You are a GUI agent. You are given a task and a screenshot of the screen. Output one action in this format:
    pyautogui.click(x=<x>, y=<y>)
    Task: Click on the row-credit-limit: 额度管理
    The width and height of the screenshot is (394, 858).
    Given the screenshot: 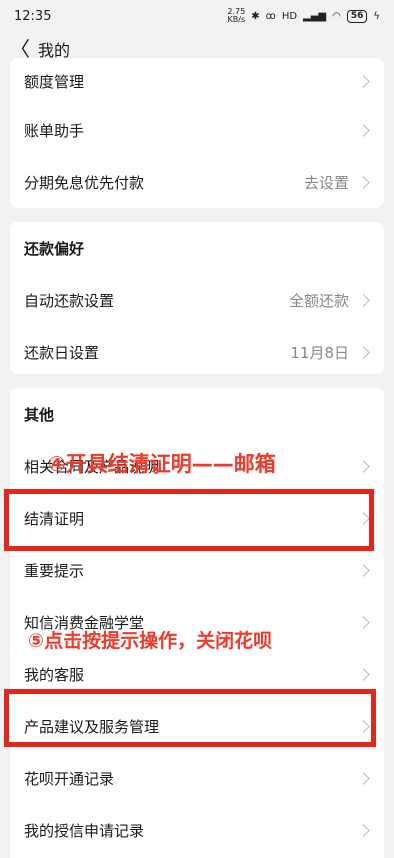 What is the action you would take?
    pyautogui.click(x=197, y=81)
    